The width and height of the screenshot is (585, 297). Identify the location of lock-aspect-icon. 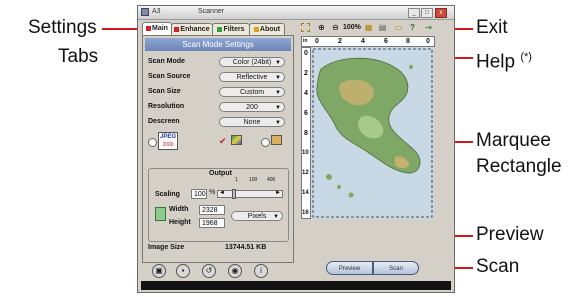
(160, 214).